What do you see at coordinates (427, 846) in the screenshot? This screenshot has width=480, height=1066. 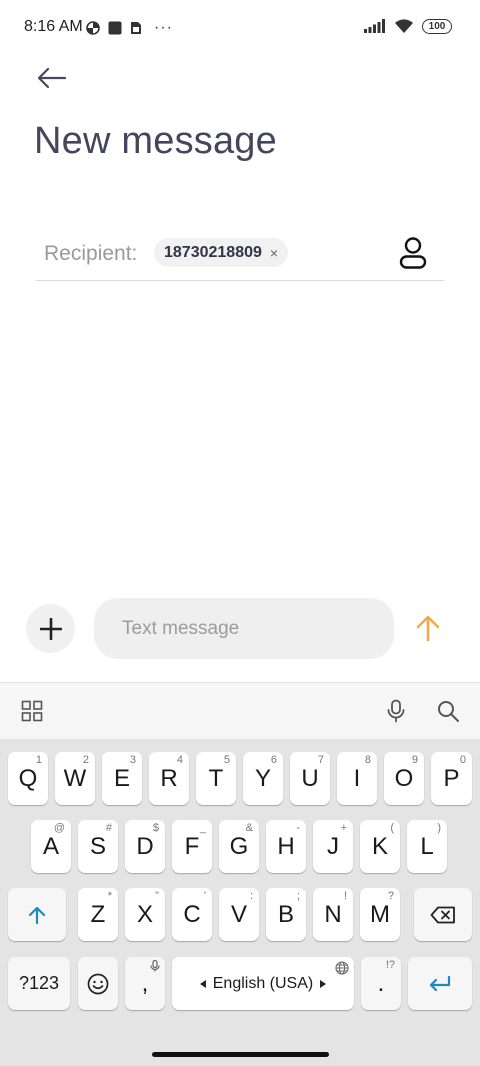 I see `key-l: ) L` at bounding box center [427, 846].